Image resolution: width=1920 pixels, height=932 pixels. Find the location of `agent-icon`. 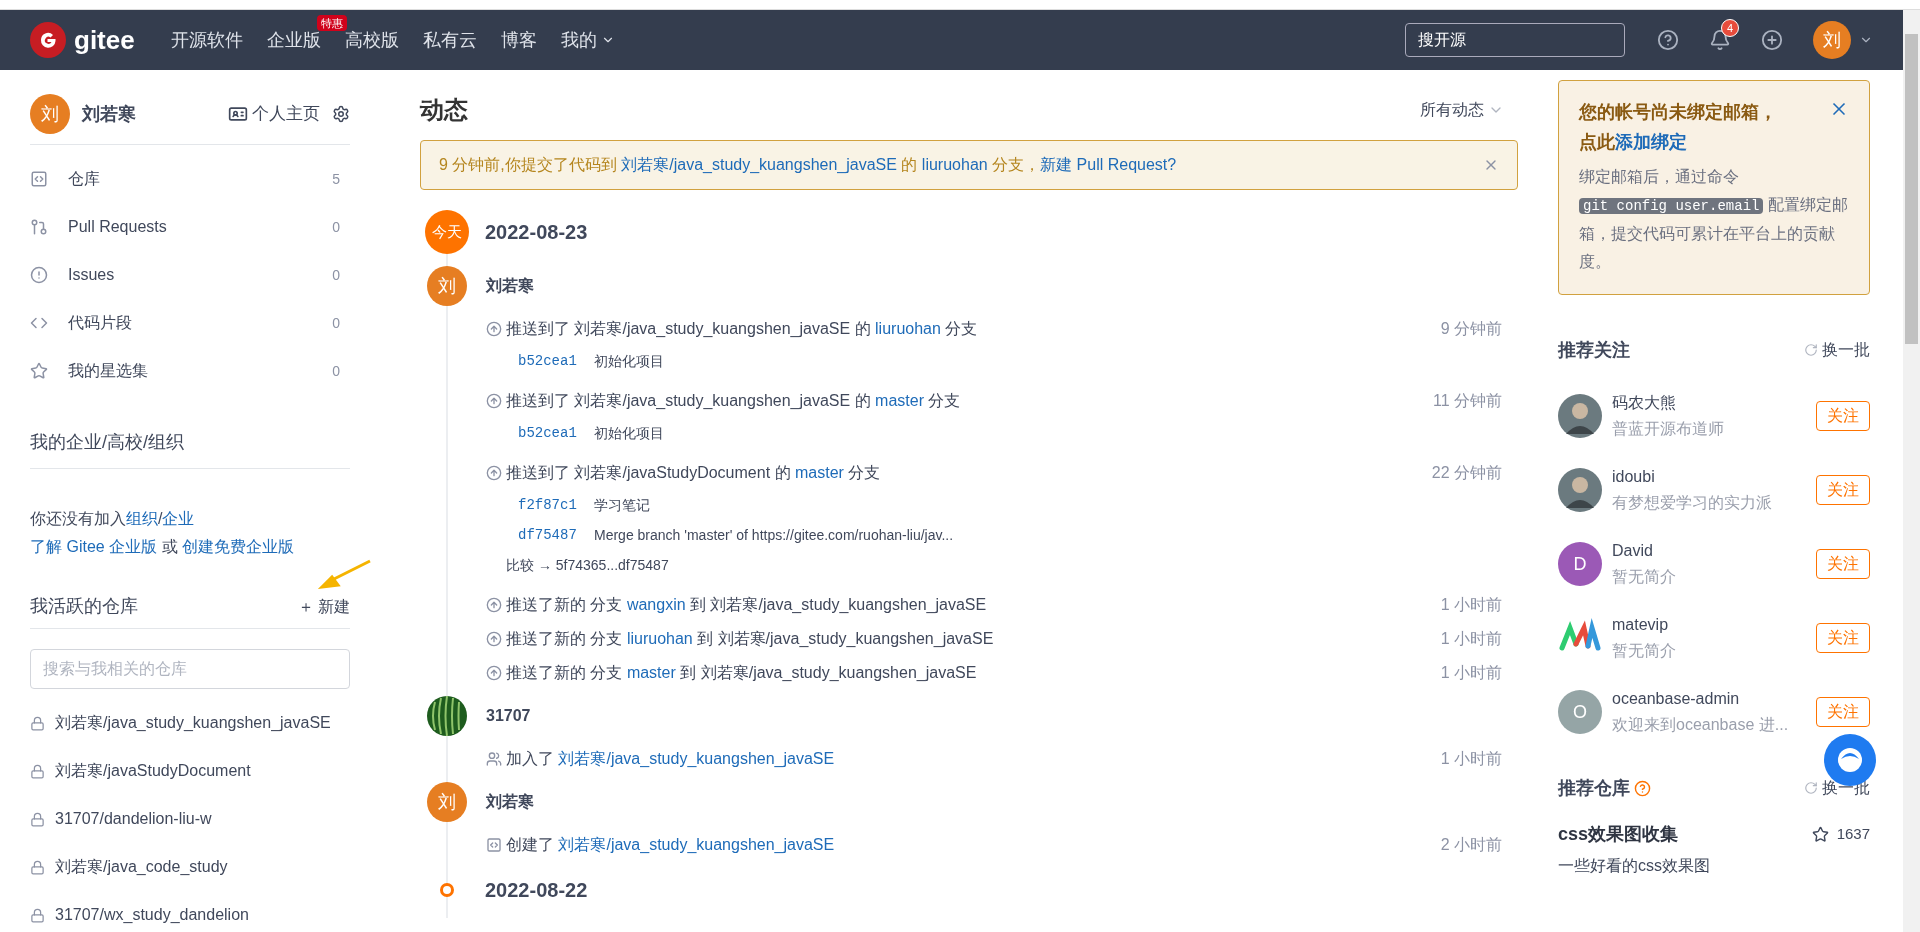

agent-icon is located at coordinates (1850, 760).